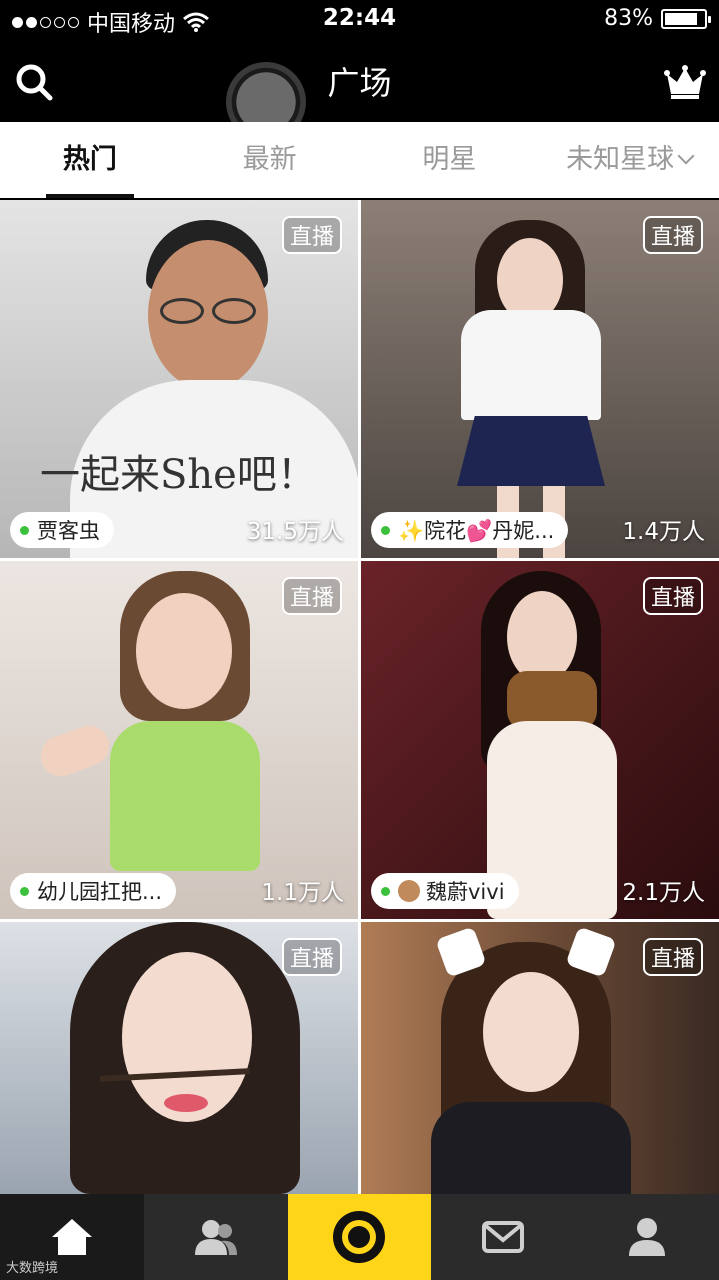  I want to click on streamer-name-pill: 贾客虫, so click(62, 530).